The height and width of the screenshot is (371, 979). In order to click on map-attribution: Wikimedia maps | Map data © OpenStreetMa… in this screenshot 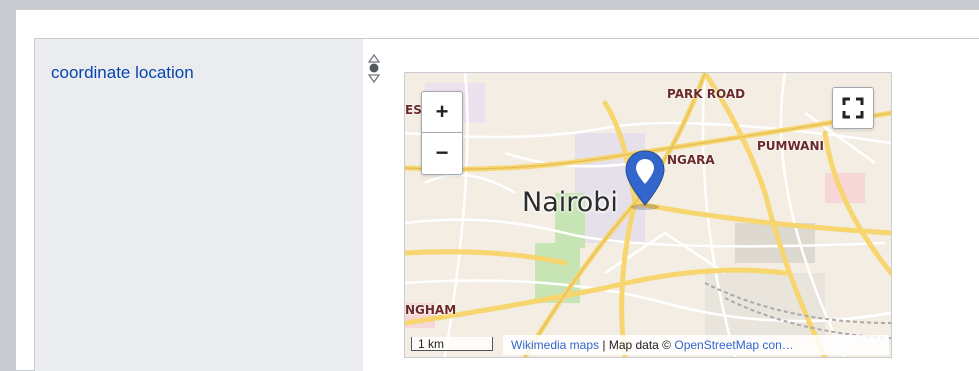, I will do `click(696, 345)`.